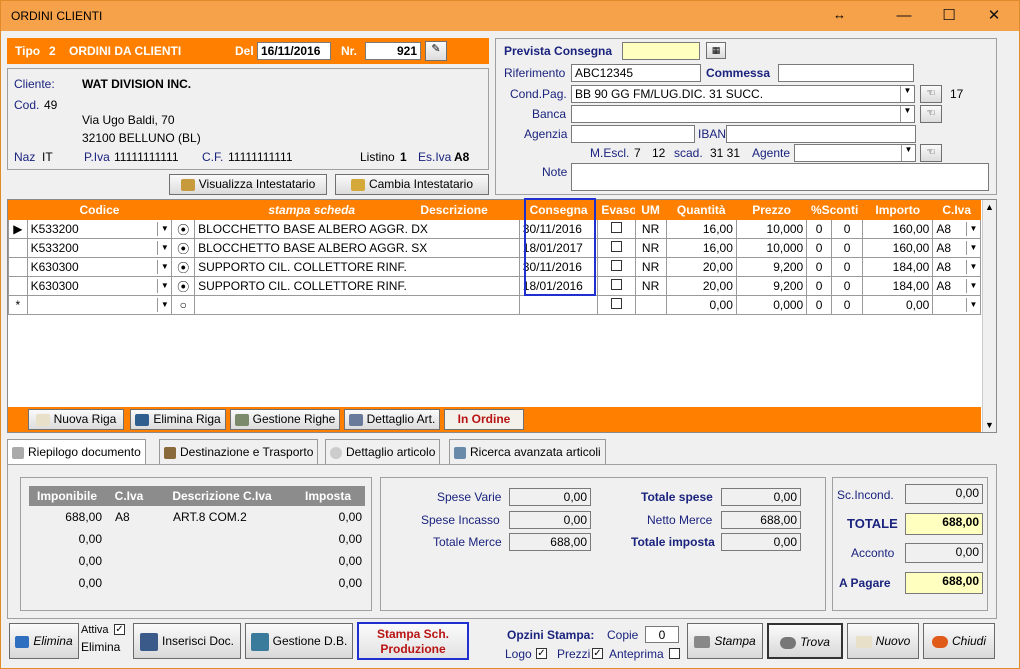 This screenshot has width=1020, height=669. What do you see at coordinates (616, 305) in the screenshot?
I see `new-evaso-cell` at bounding box center [616, 305].